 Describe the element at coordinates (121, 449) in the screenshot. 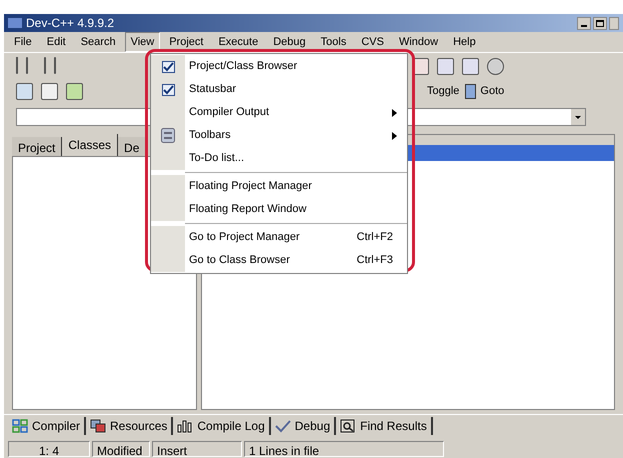

I see `status-field: Modified` at that location.